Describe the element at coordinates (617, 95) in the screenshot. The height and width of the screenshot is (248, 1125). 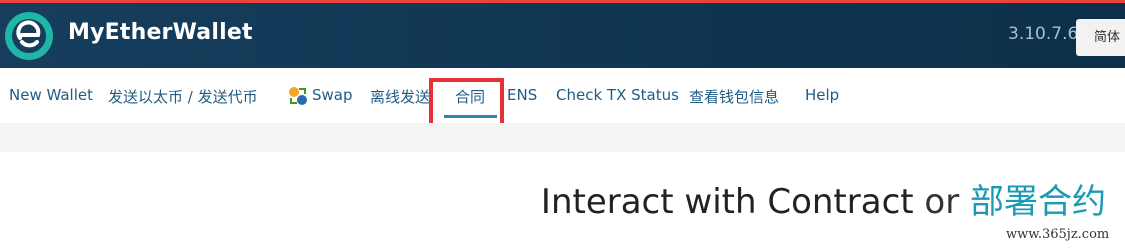
I see `nav-item-check-tx-status: Check TX Status` at that location.